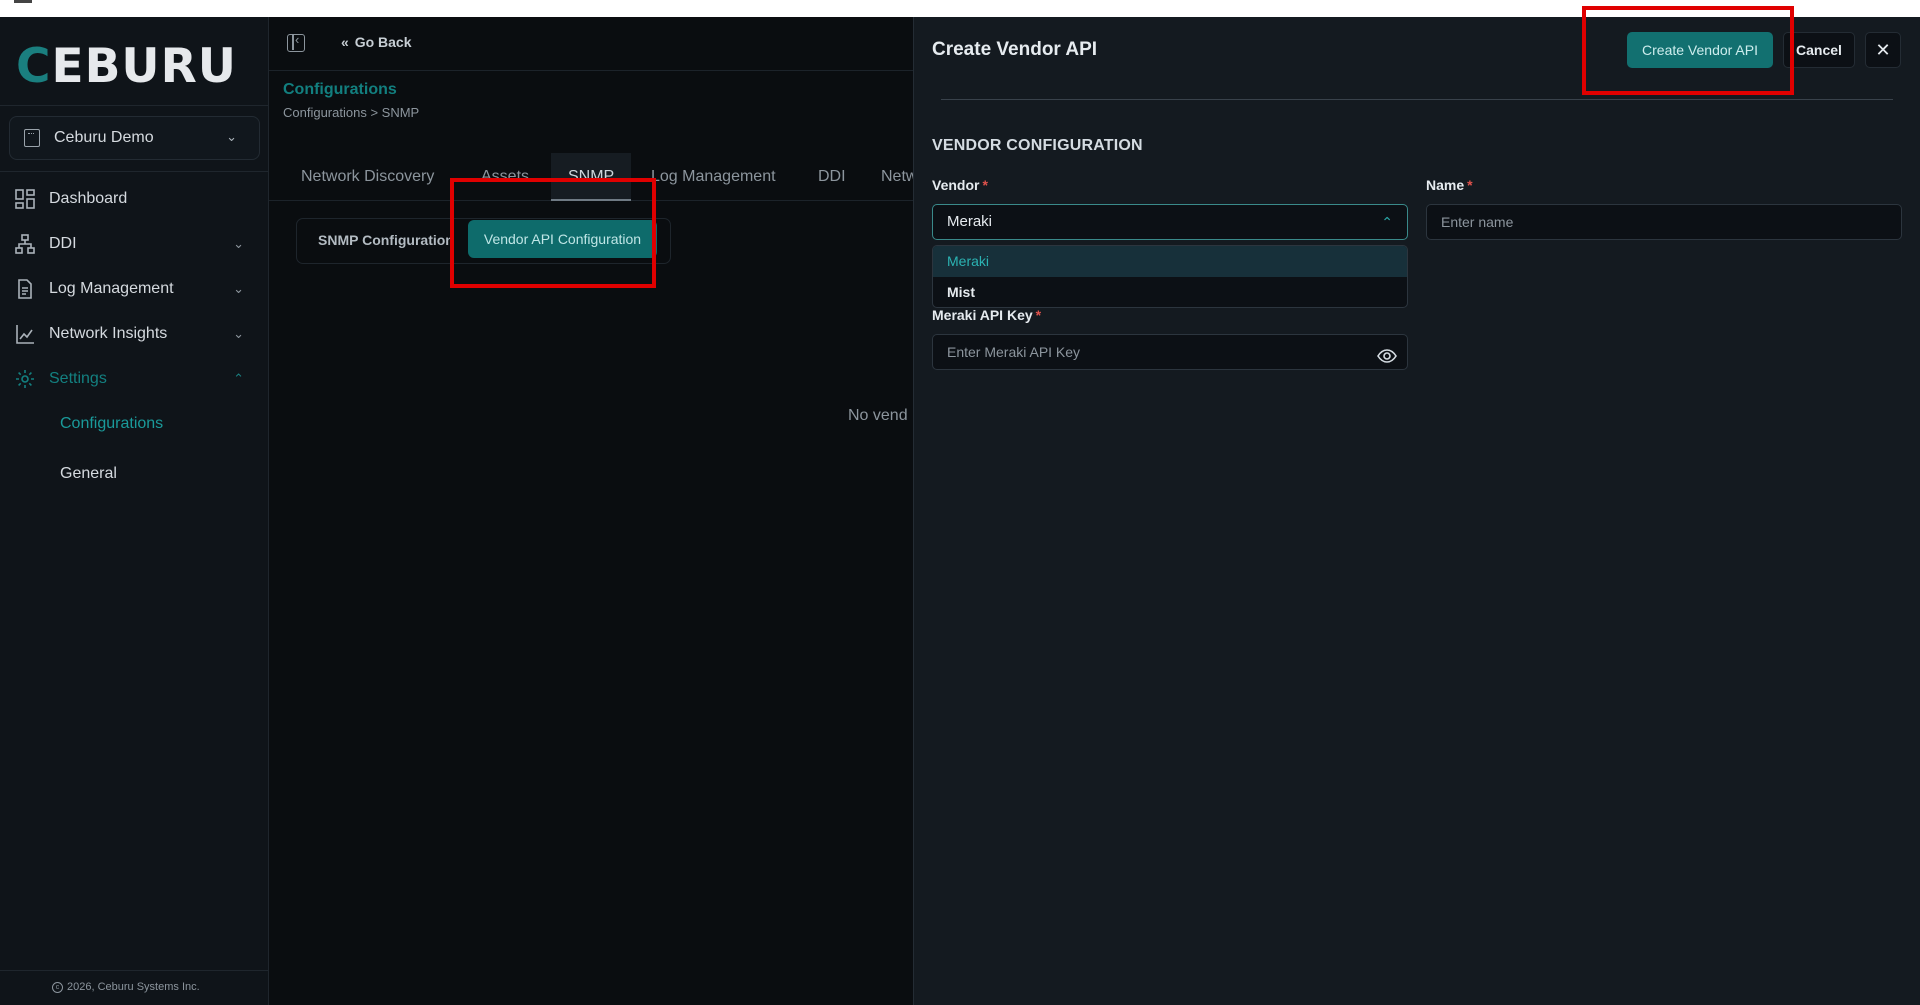  Describe the element at coordinates (878, 415) in the screenshot. I see `empty-state-message: No vend` at that location.